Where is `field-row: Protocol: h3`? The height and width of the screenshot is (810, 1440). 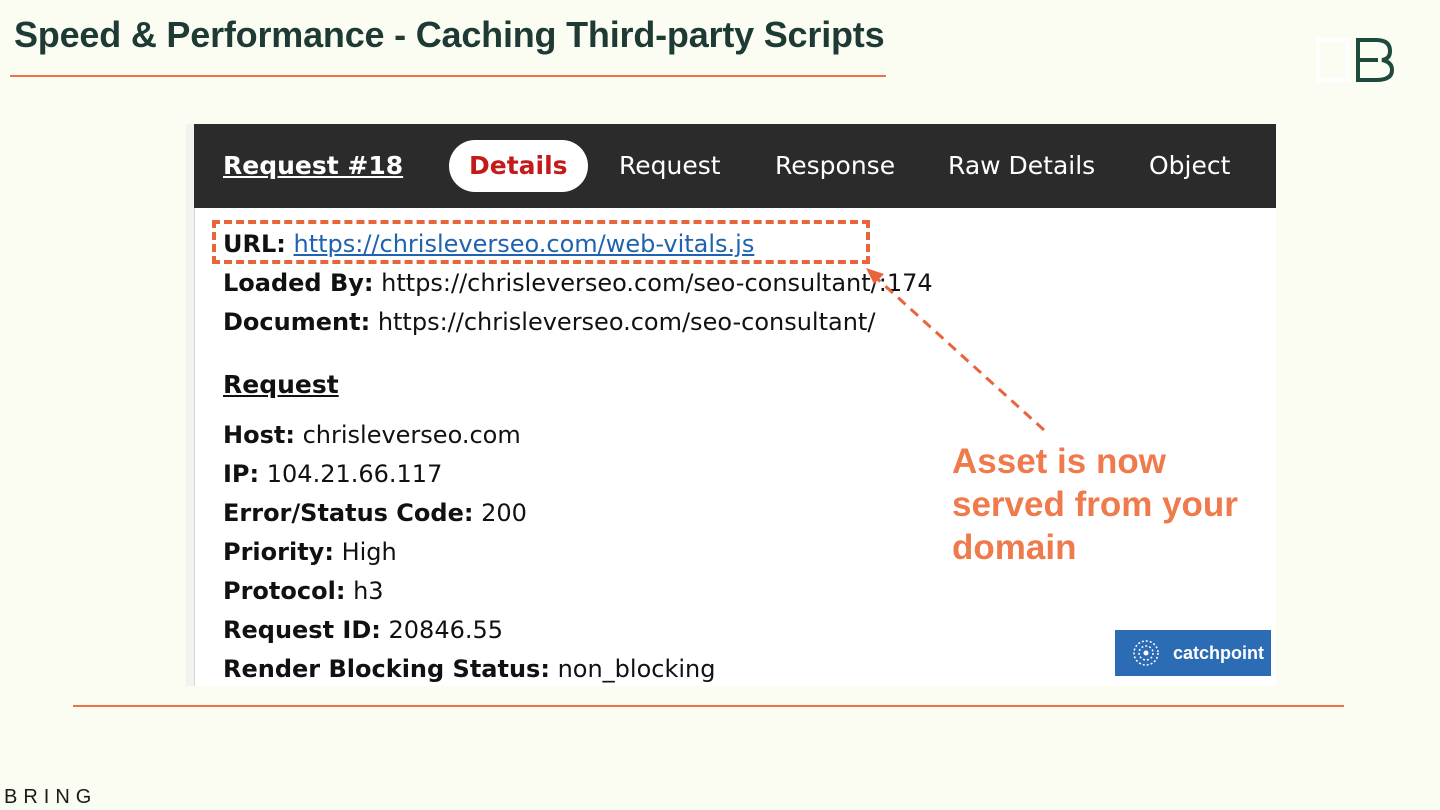 field-row: Protocol: h3 is located at coordinates (303, 591).